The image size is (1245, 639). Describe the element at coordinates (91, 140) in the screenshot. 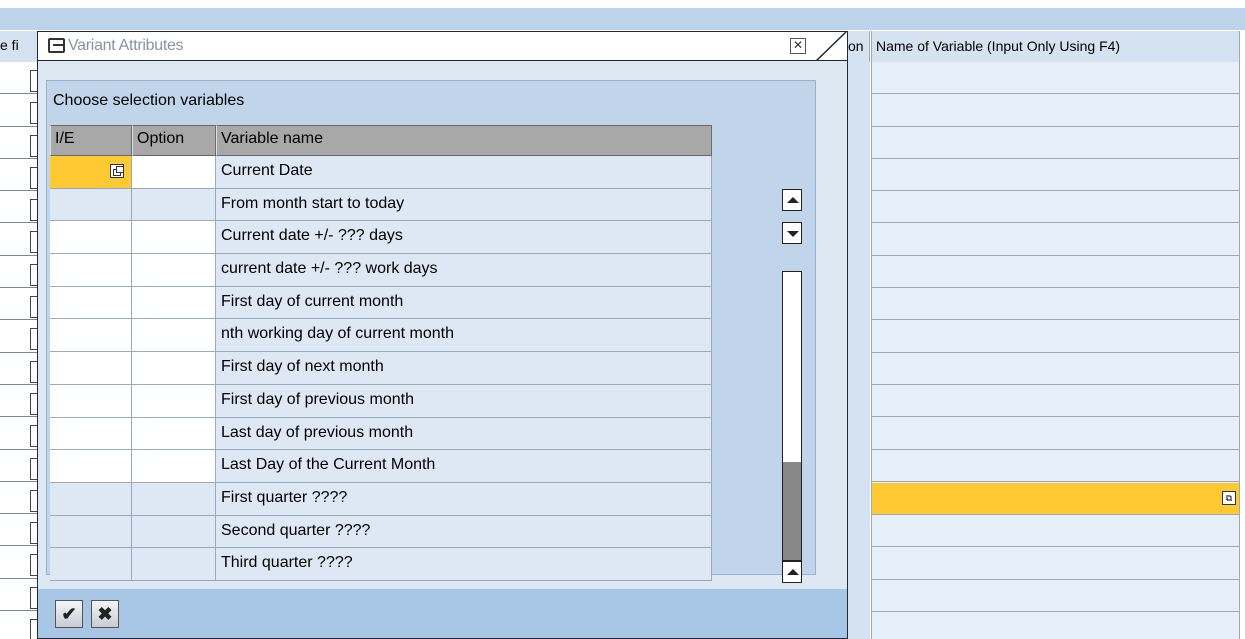

I see `column-header-ie: I/E` at that location.